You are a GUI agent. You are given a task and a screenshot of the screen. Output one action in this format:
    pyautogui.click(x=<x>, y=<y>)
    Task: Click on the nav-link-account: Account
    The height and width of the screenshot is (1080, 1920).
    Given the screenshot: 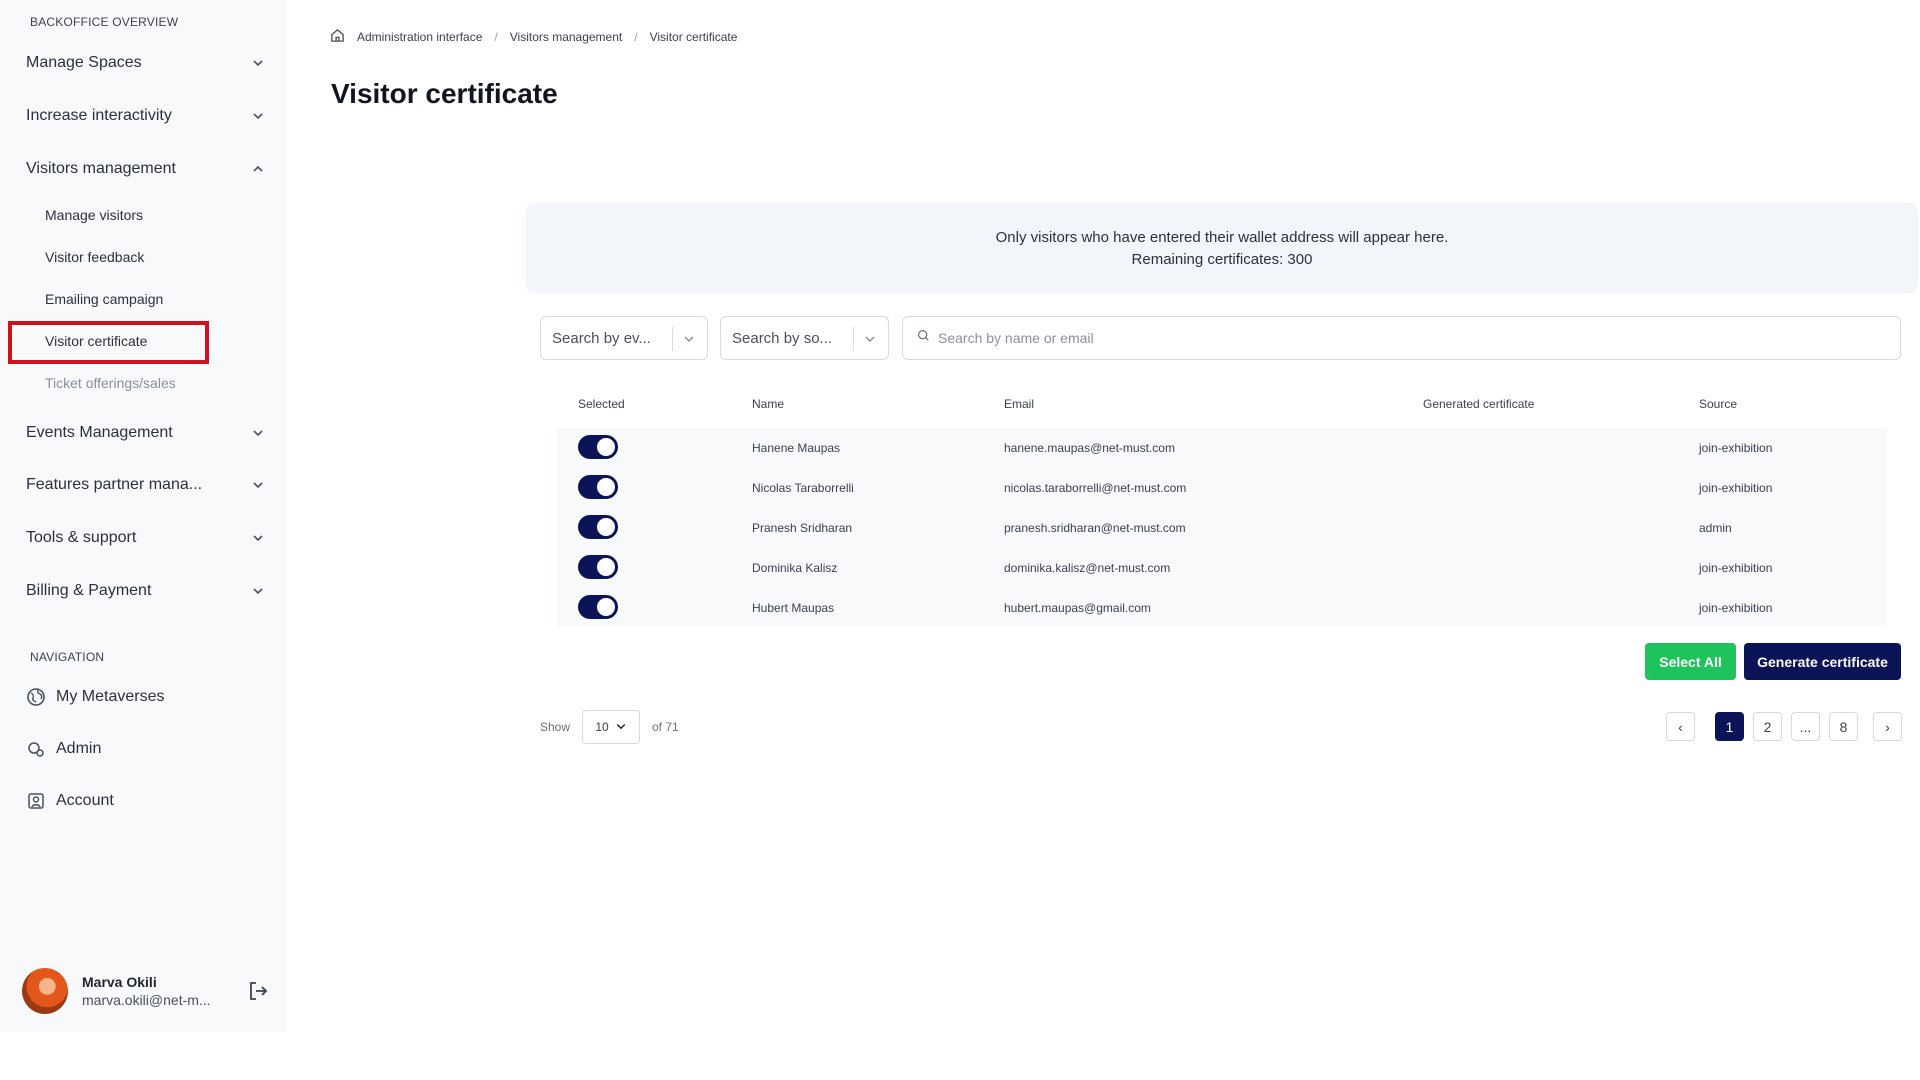 What is the action you would take?
    pyautogui.click(x=70, y=801)
    